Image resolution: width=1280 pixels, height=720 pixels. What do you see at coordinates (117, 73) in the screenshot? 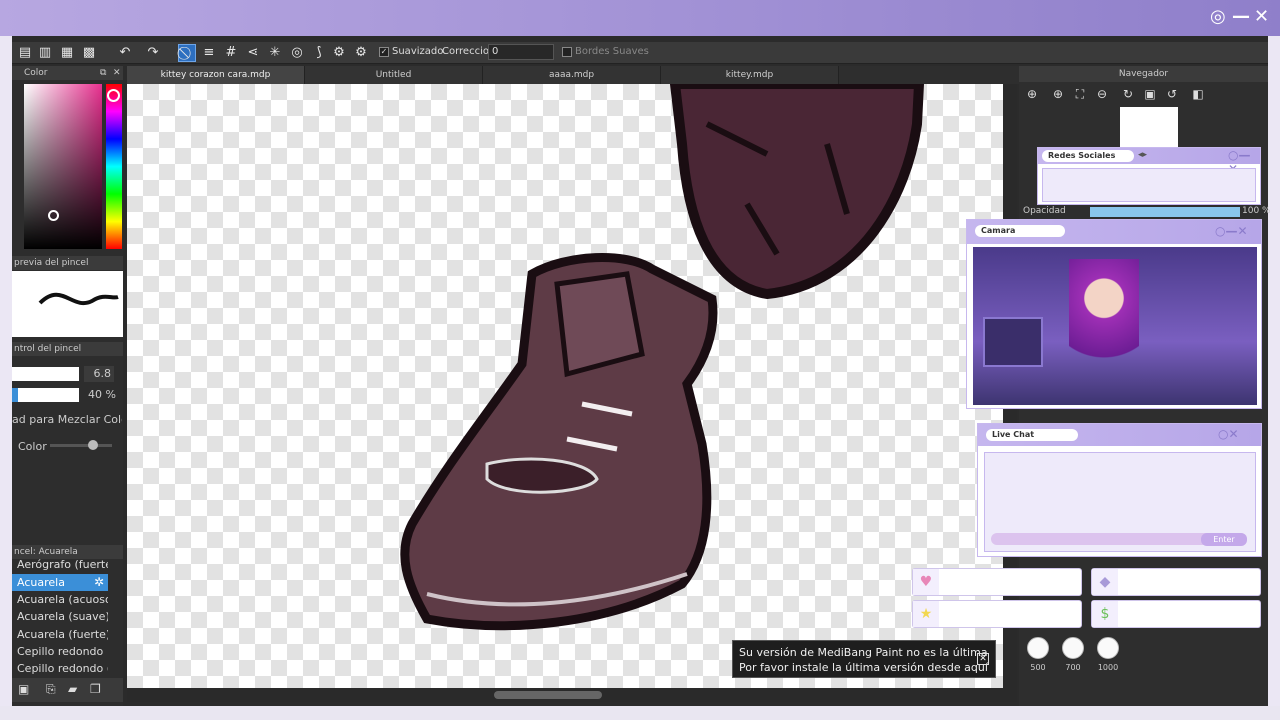
I see `panel-close-icon: ✕` at bounding box center [117, 73].